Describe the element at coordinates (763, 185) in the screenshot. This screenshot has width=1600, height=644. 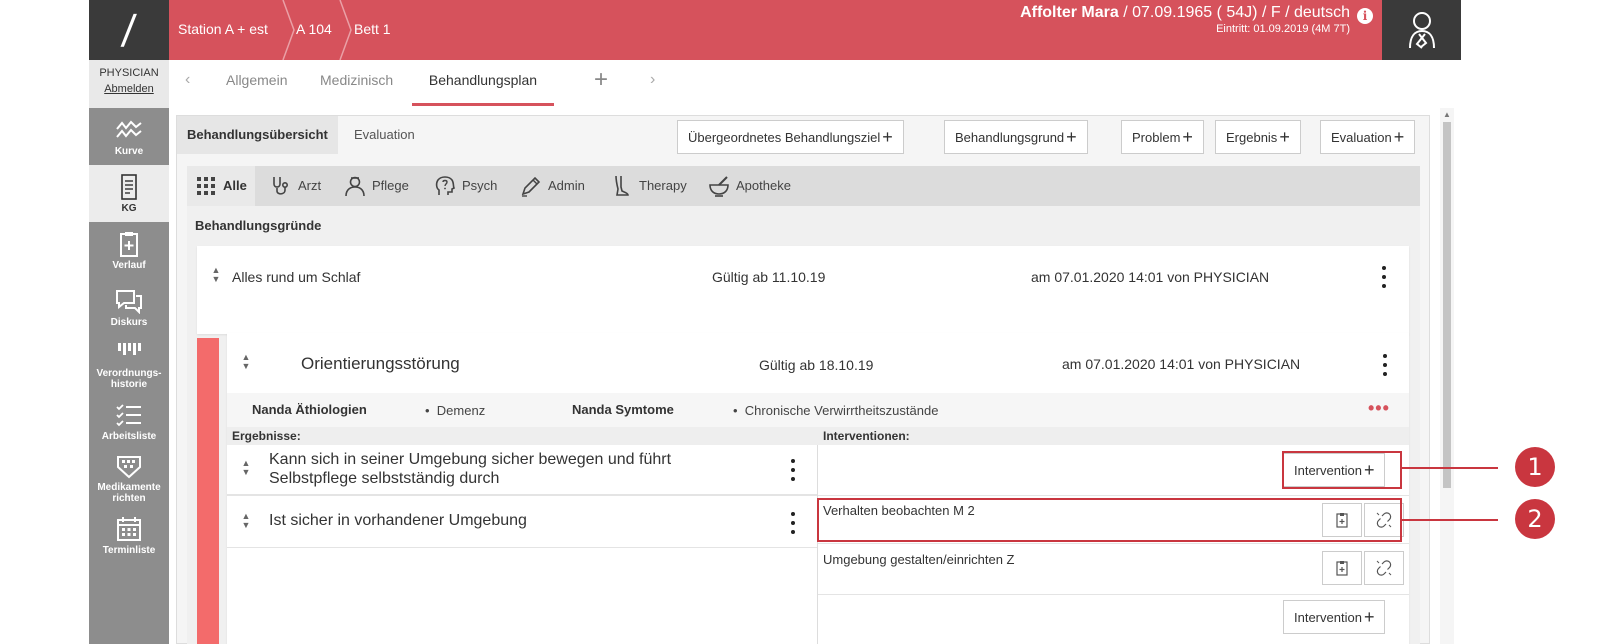
I see `filter-label: Apotheke` at that location.